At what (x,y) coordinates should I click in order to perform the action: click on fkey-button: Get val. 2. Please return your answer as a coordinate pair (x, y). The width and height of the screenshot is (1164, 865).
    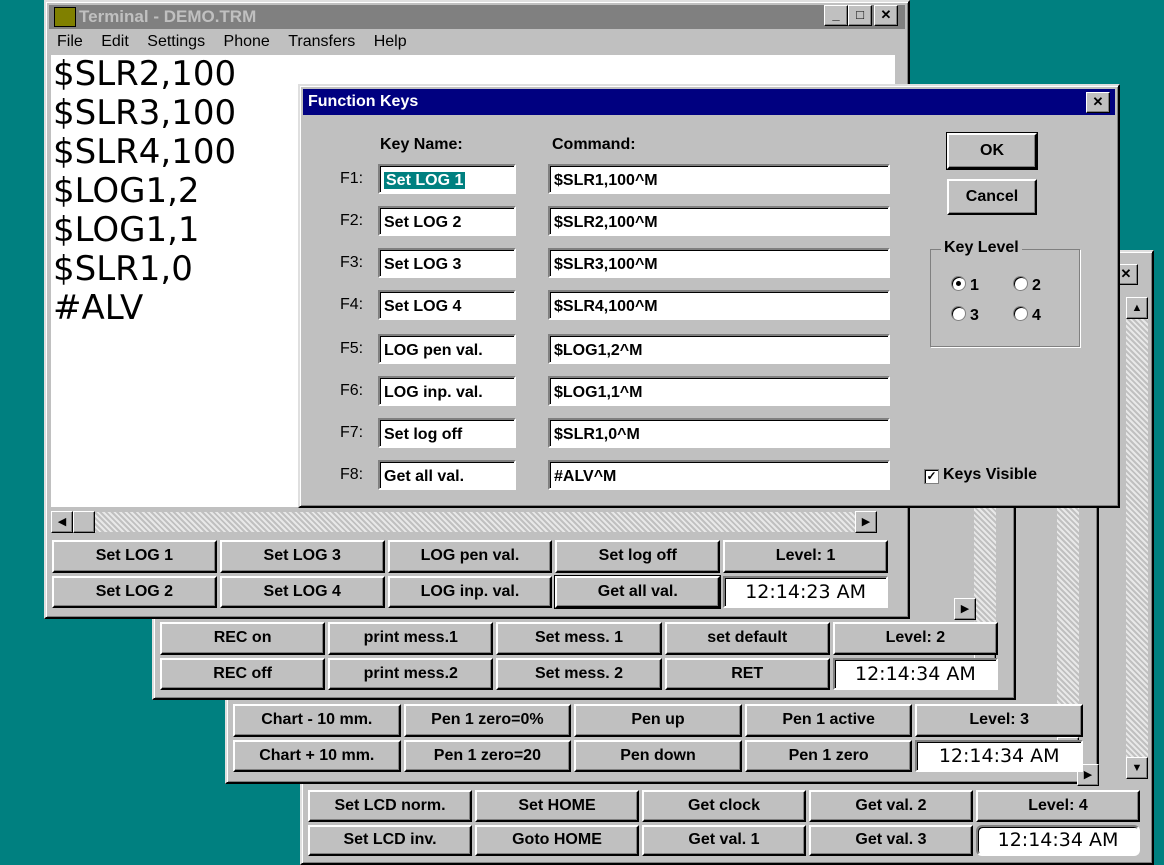
    Looking at the image, I should click on (891, 806).